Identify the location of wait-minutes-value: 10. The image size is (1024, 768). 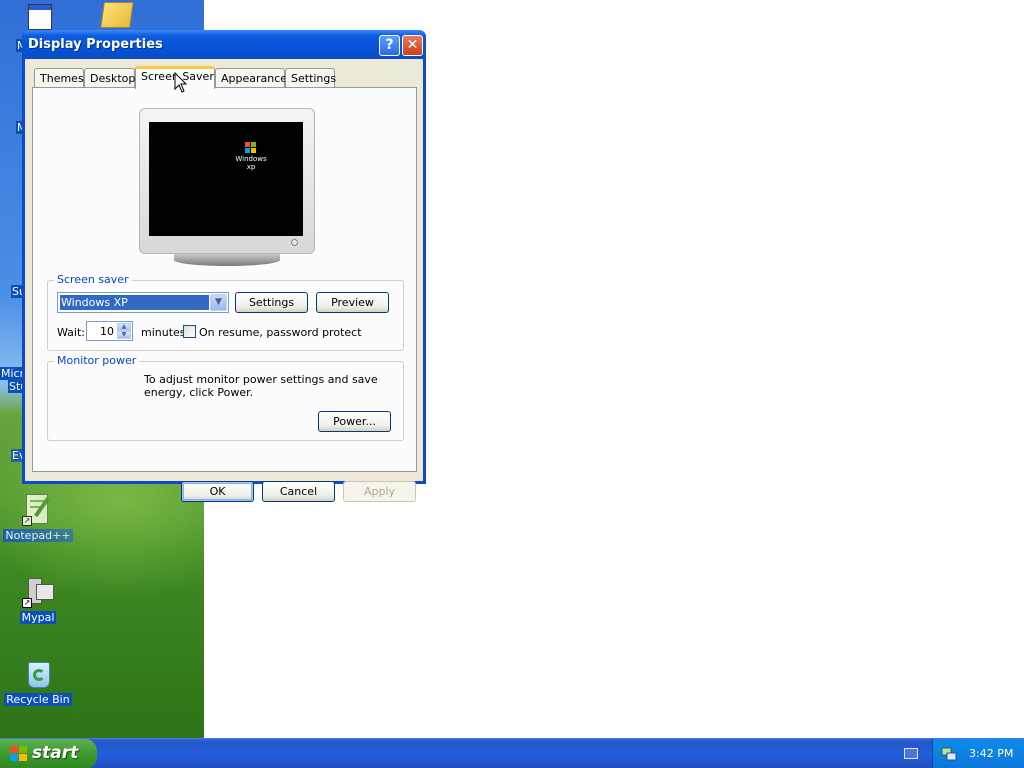
(107, 331).